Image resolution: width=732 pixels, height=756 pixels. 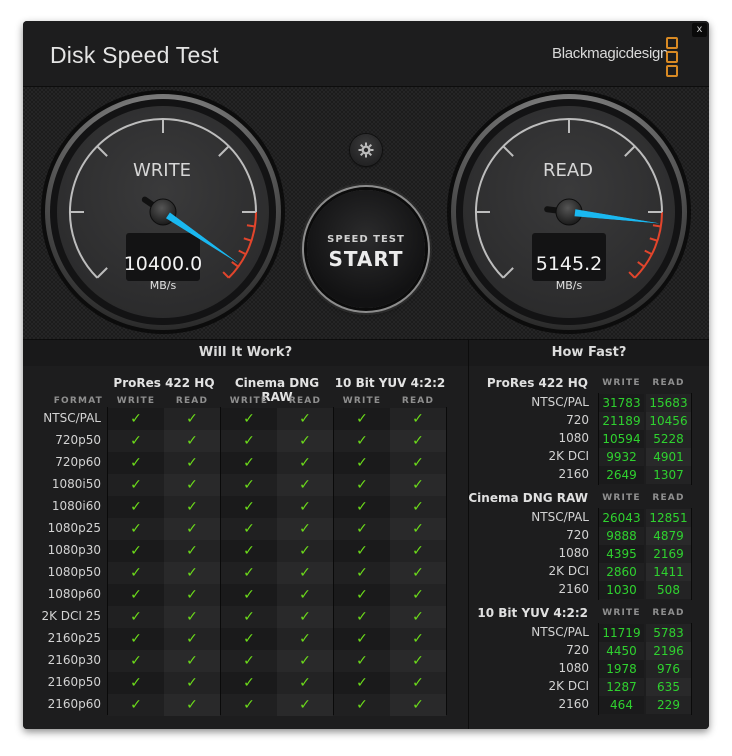 What do you see at coordinates (74, 682) in the screenshot?
I see `format-label: 2160p50` at bounding box center [74, 682].